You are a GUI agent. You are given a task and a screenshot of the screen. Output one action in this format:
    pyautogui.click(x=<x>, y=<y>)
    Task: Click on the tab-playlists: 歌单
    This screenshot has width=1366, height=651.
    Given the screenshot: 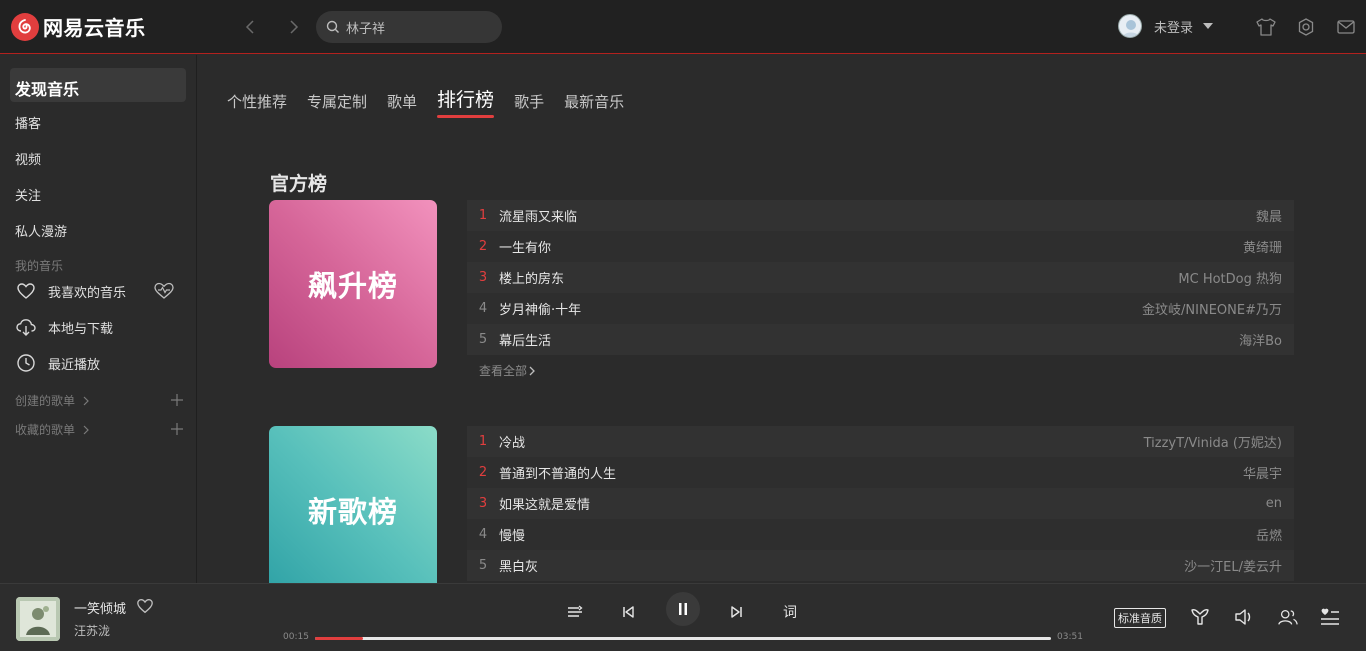 What is the action you would take?
    pyautogui.click(x=402, y=104)
    